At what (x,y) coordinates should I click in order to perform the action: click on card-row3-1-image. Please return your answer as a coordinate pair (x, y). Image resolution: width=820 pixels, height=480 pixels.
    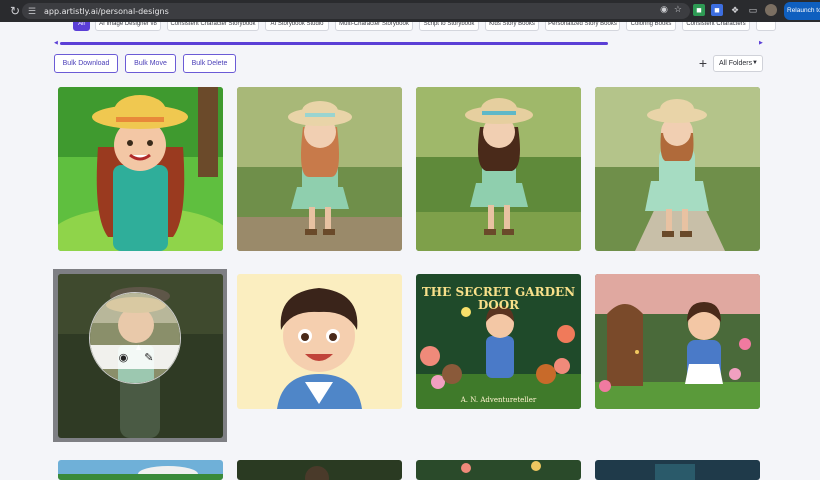
    Looking at the image, I should click on (140, 470).